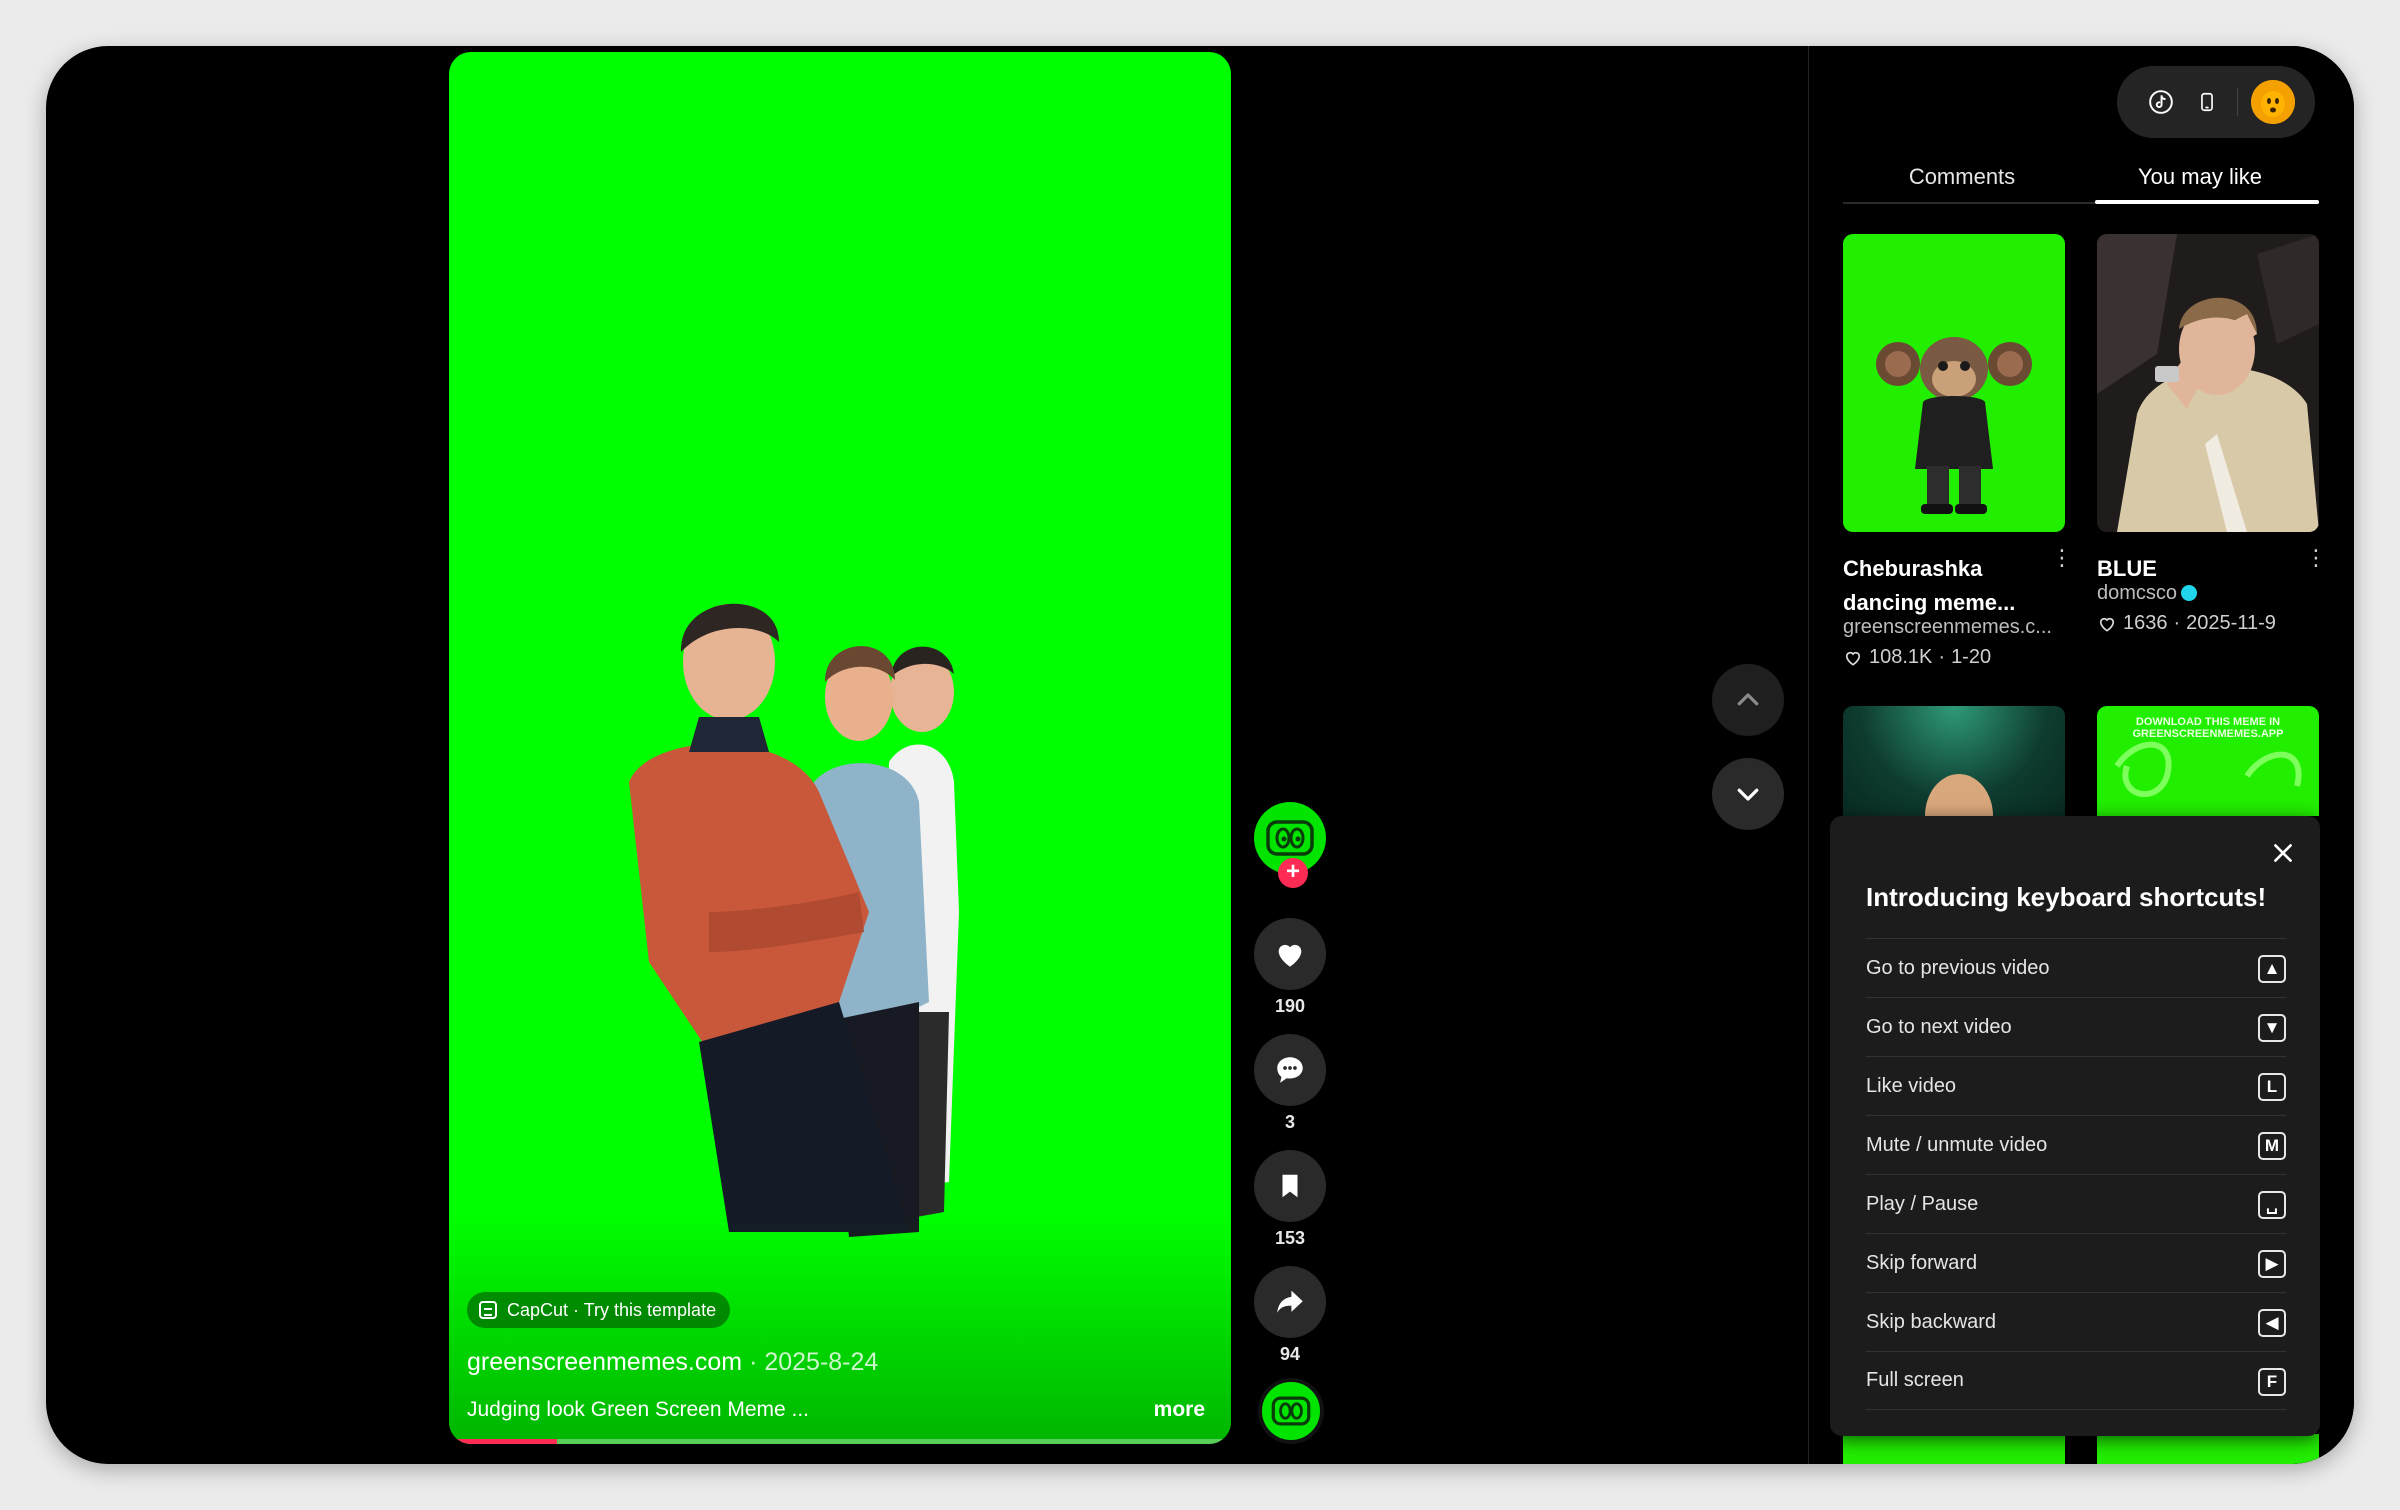  I want to click on shortcut-label: Like video, so click(1911, 1085).